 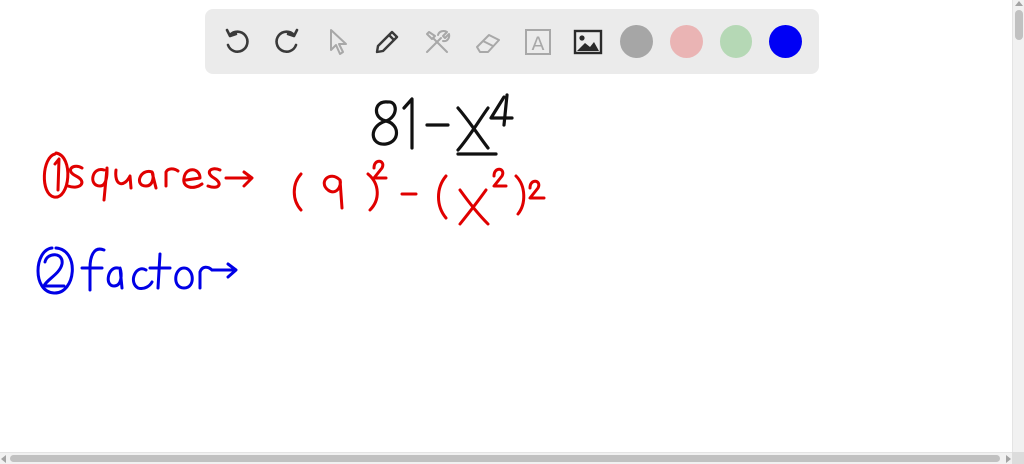 I want to click on tools-icon, so click(x=438, y=41).